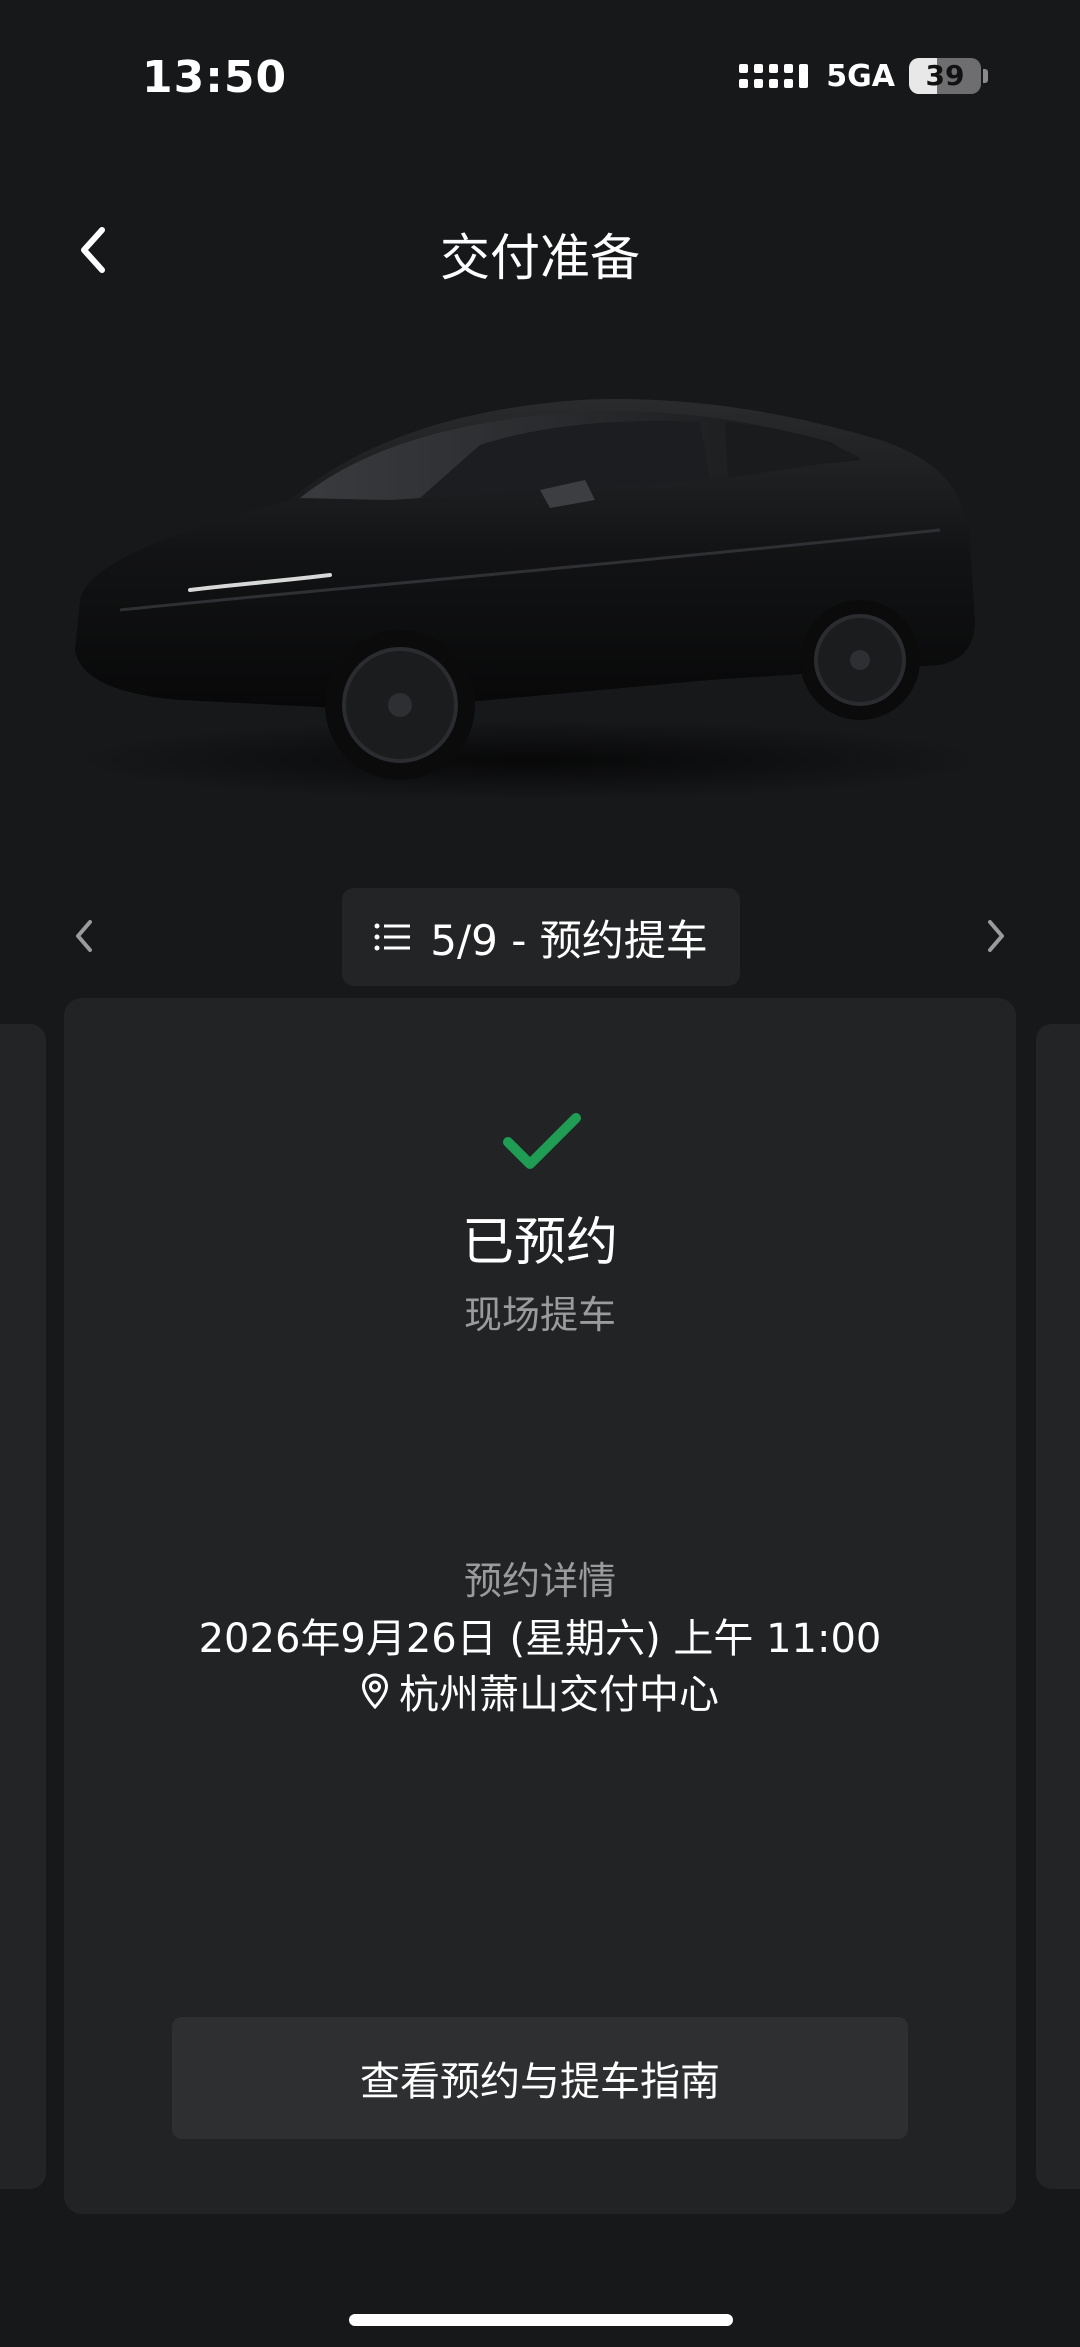  I want to click on step-label: 5/9 - 预约提车, so click(569, 940).